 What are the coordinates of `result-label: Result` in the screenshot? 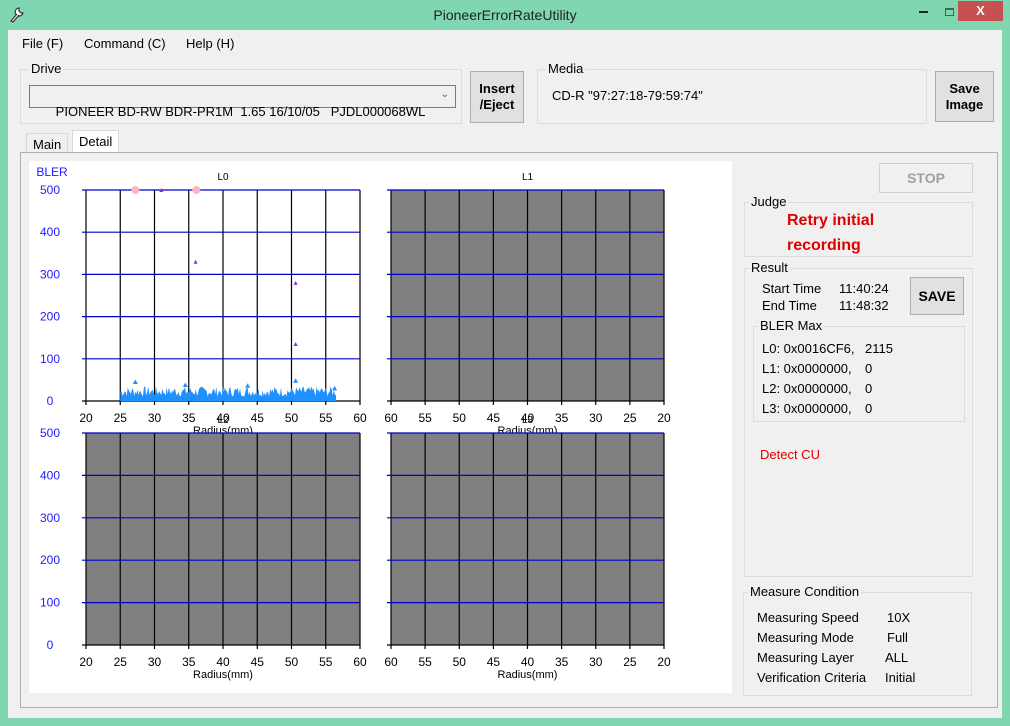 It's located at (769, 267).